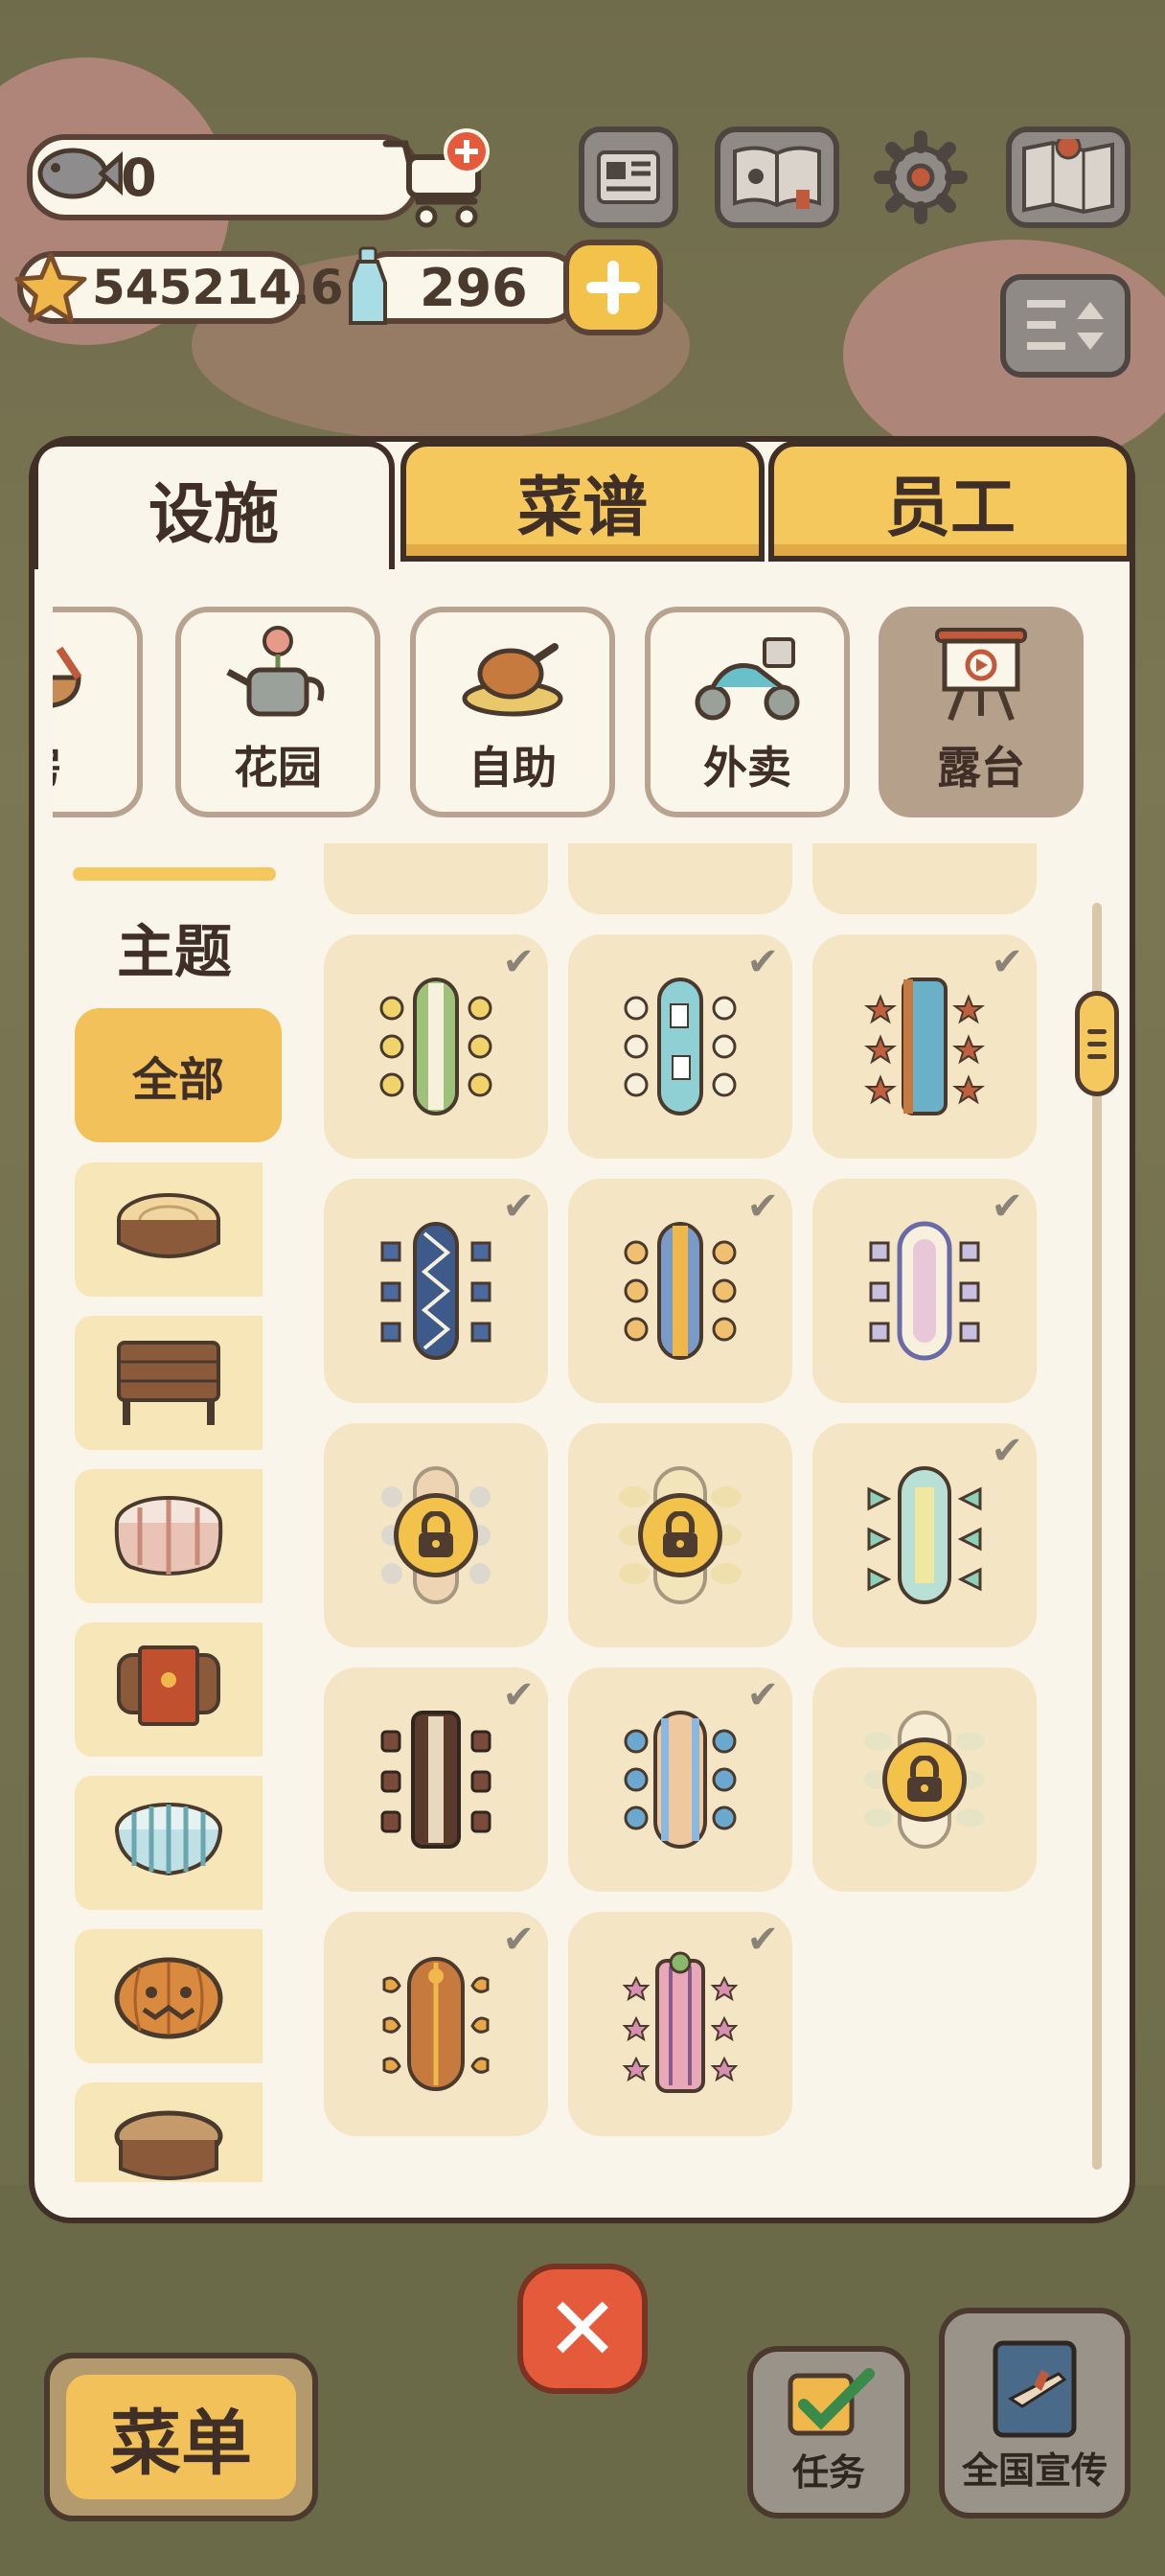  I want to click on striped-table-icon, so click(168, 1839).